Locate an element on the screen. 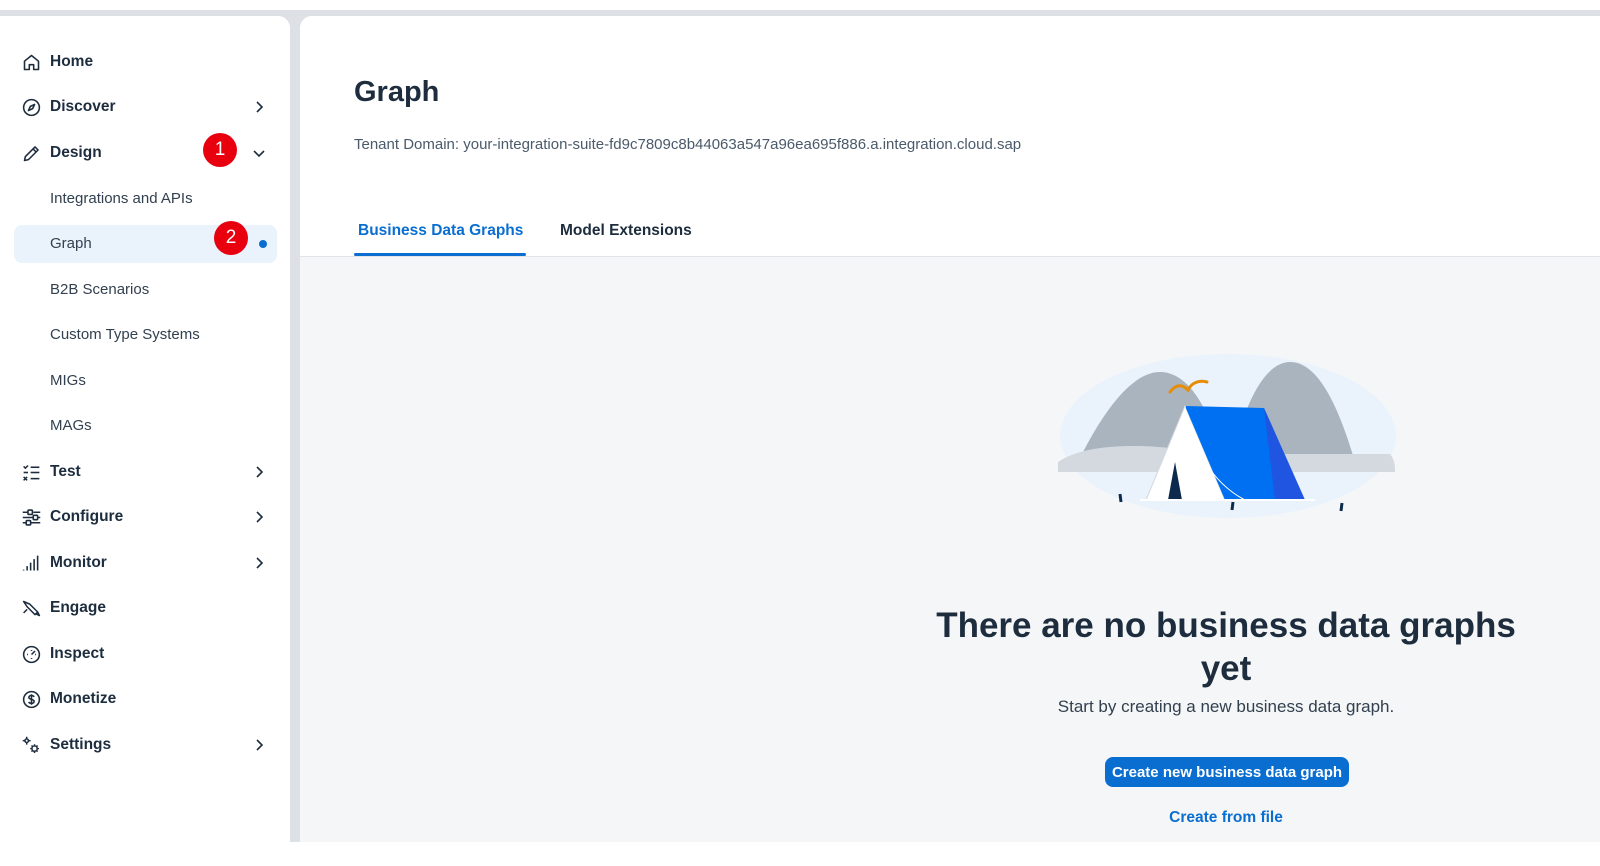 Image resolution: width=1600 pixels, height=866 pixels. sidebar-subitem-label: Integrations and APIs is located at coordinates (121, 198).